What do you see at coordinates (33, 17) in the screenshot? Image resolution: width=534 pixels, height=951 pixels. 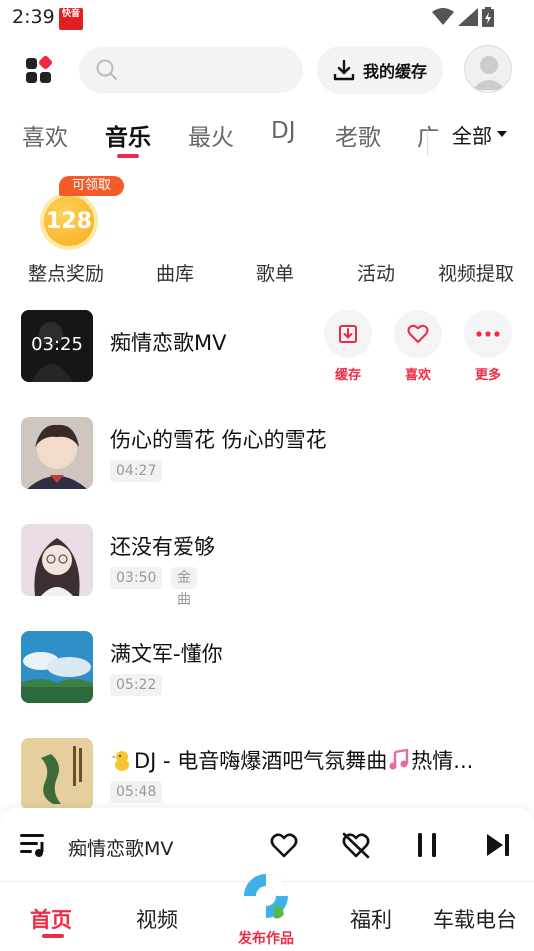 I see `status-time: 2:39` at bounding box center [33, 17].